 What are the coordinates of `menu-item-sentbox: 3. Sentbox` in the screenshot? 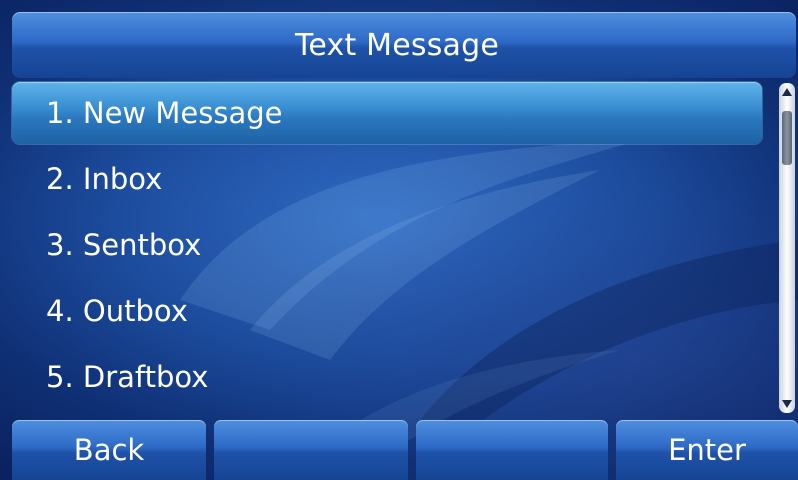 It's located at (387, 245).